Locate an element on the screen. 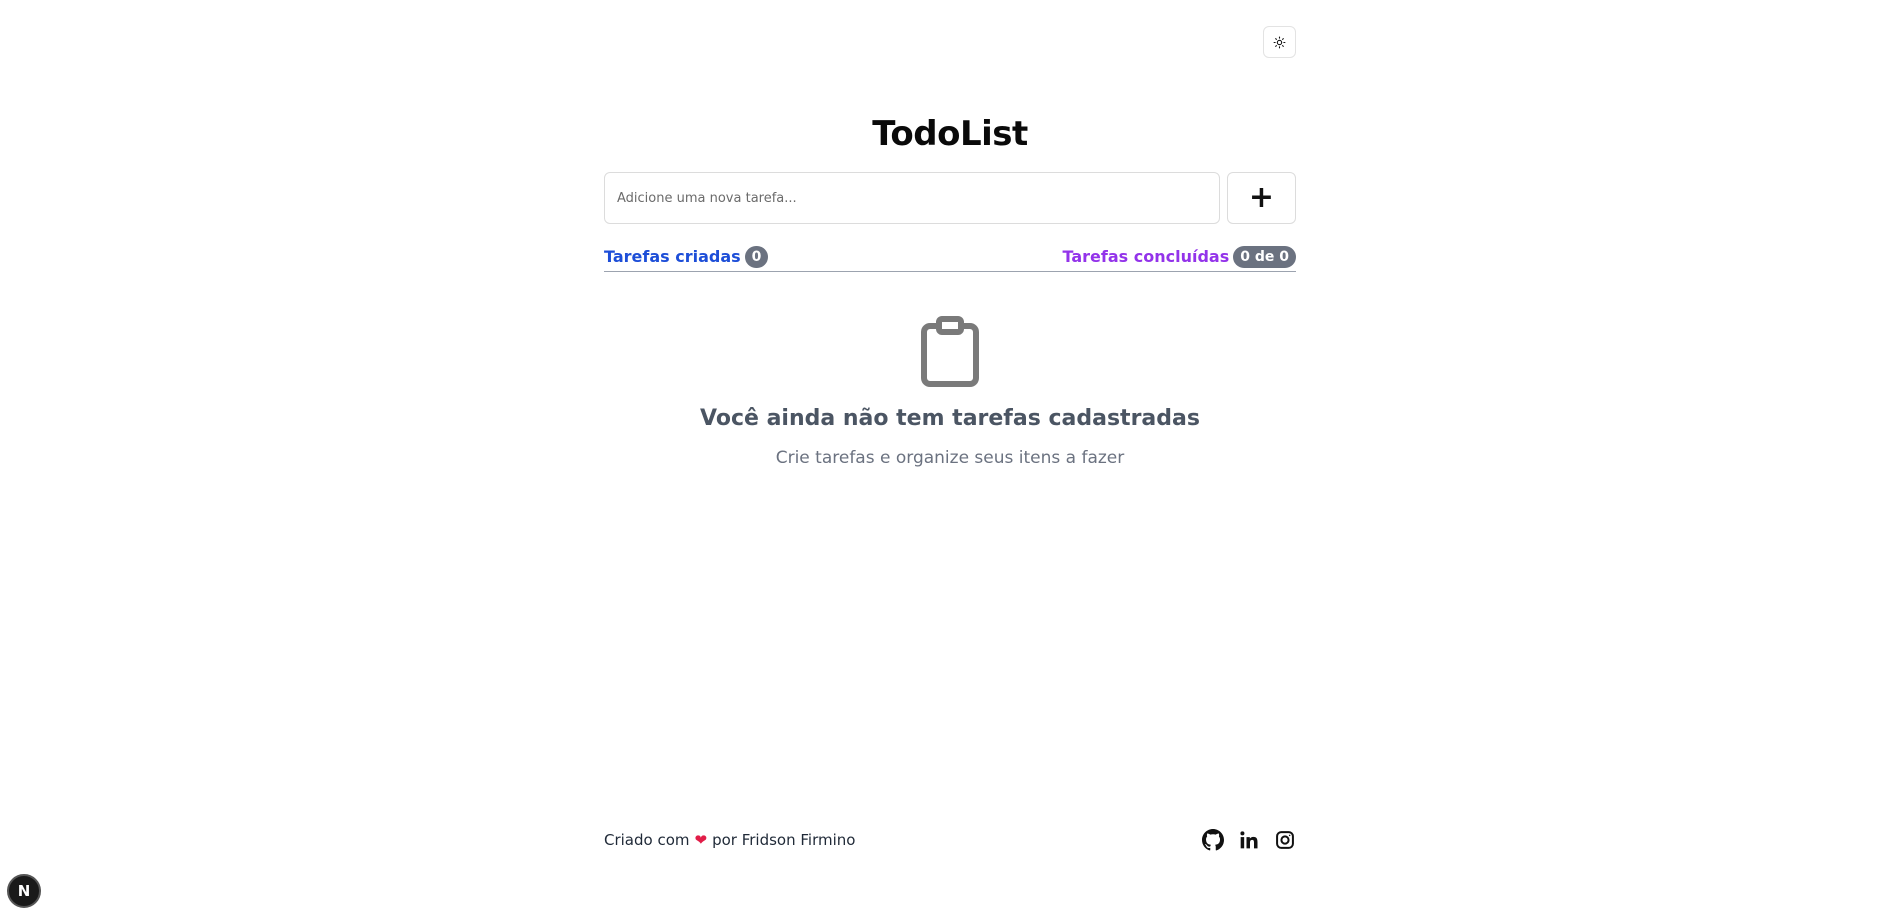 The width and height of the screenshot is (1891, 924). theme-toggle-button is located at coordinates (1279, 42).